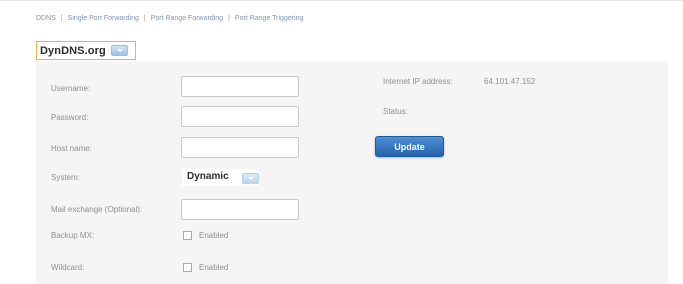 The height and width of the screenshot is (284, 683). What do you see at coordinates (65, 177) in the screenshot?
I see `system-label: System:` at bounding box center [65, 177].